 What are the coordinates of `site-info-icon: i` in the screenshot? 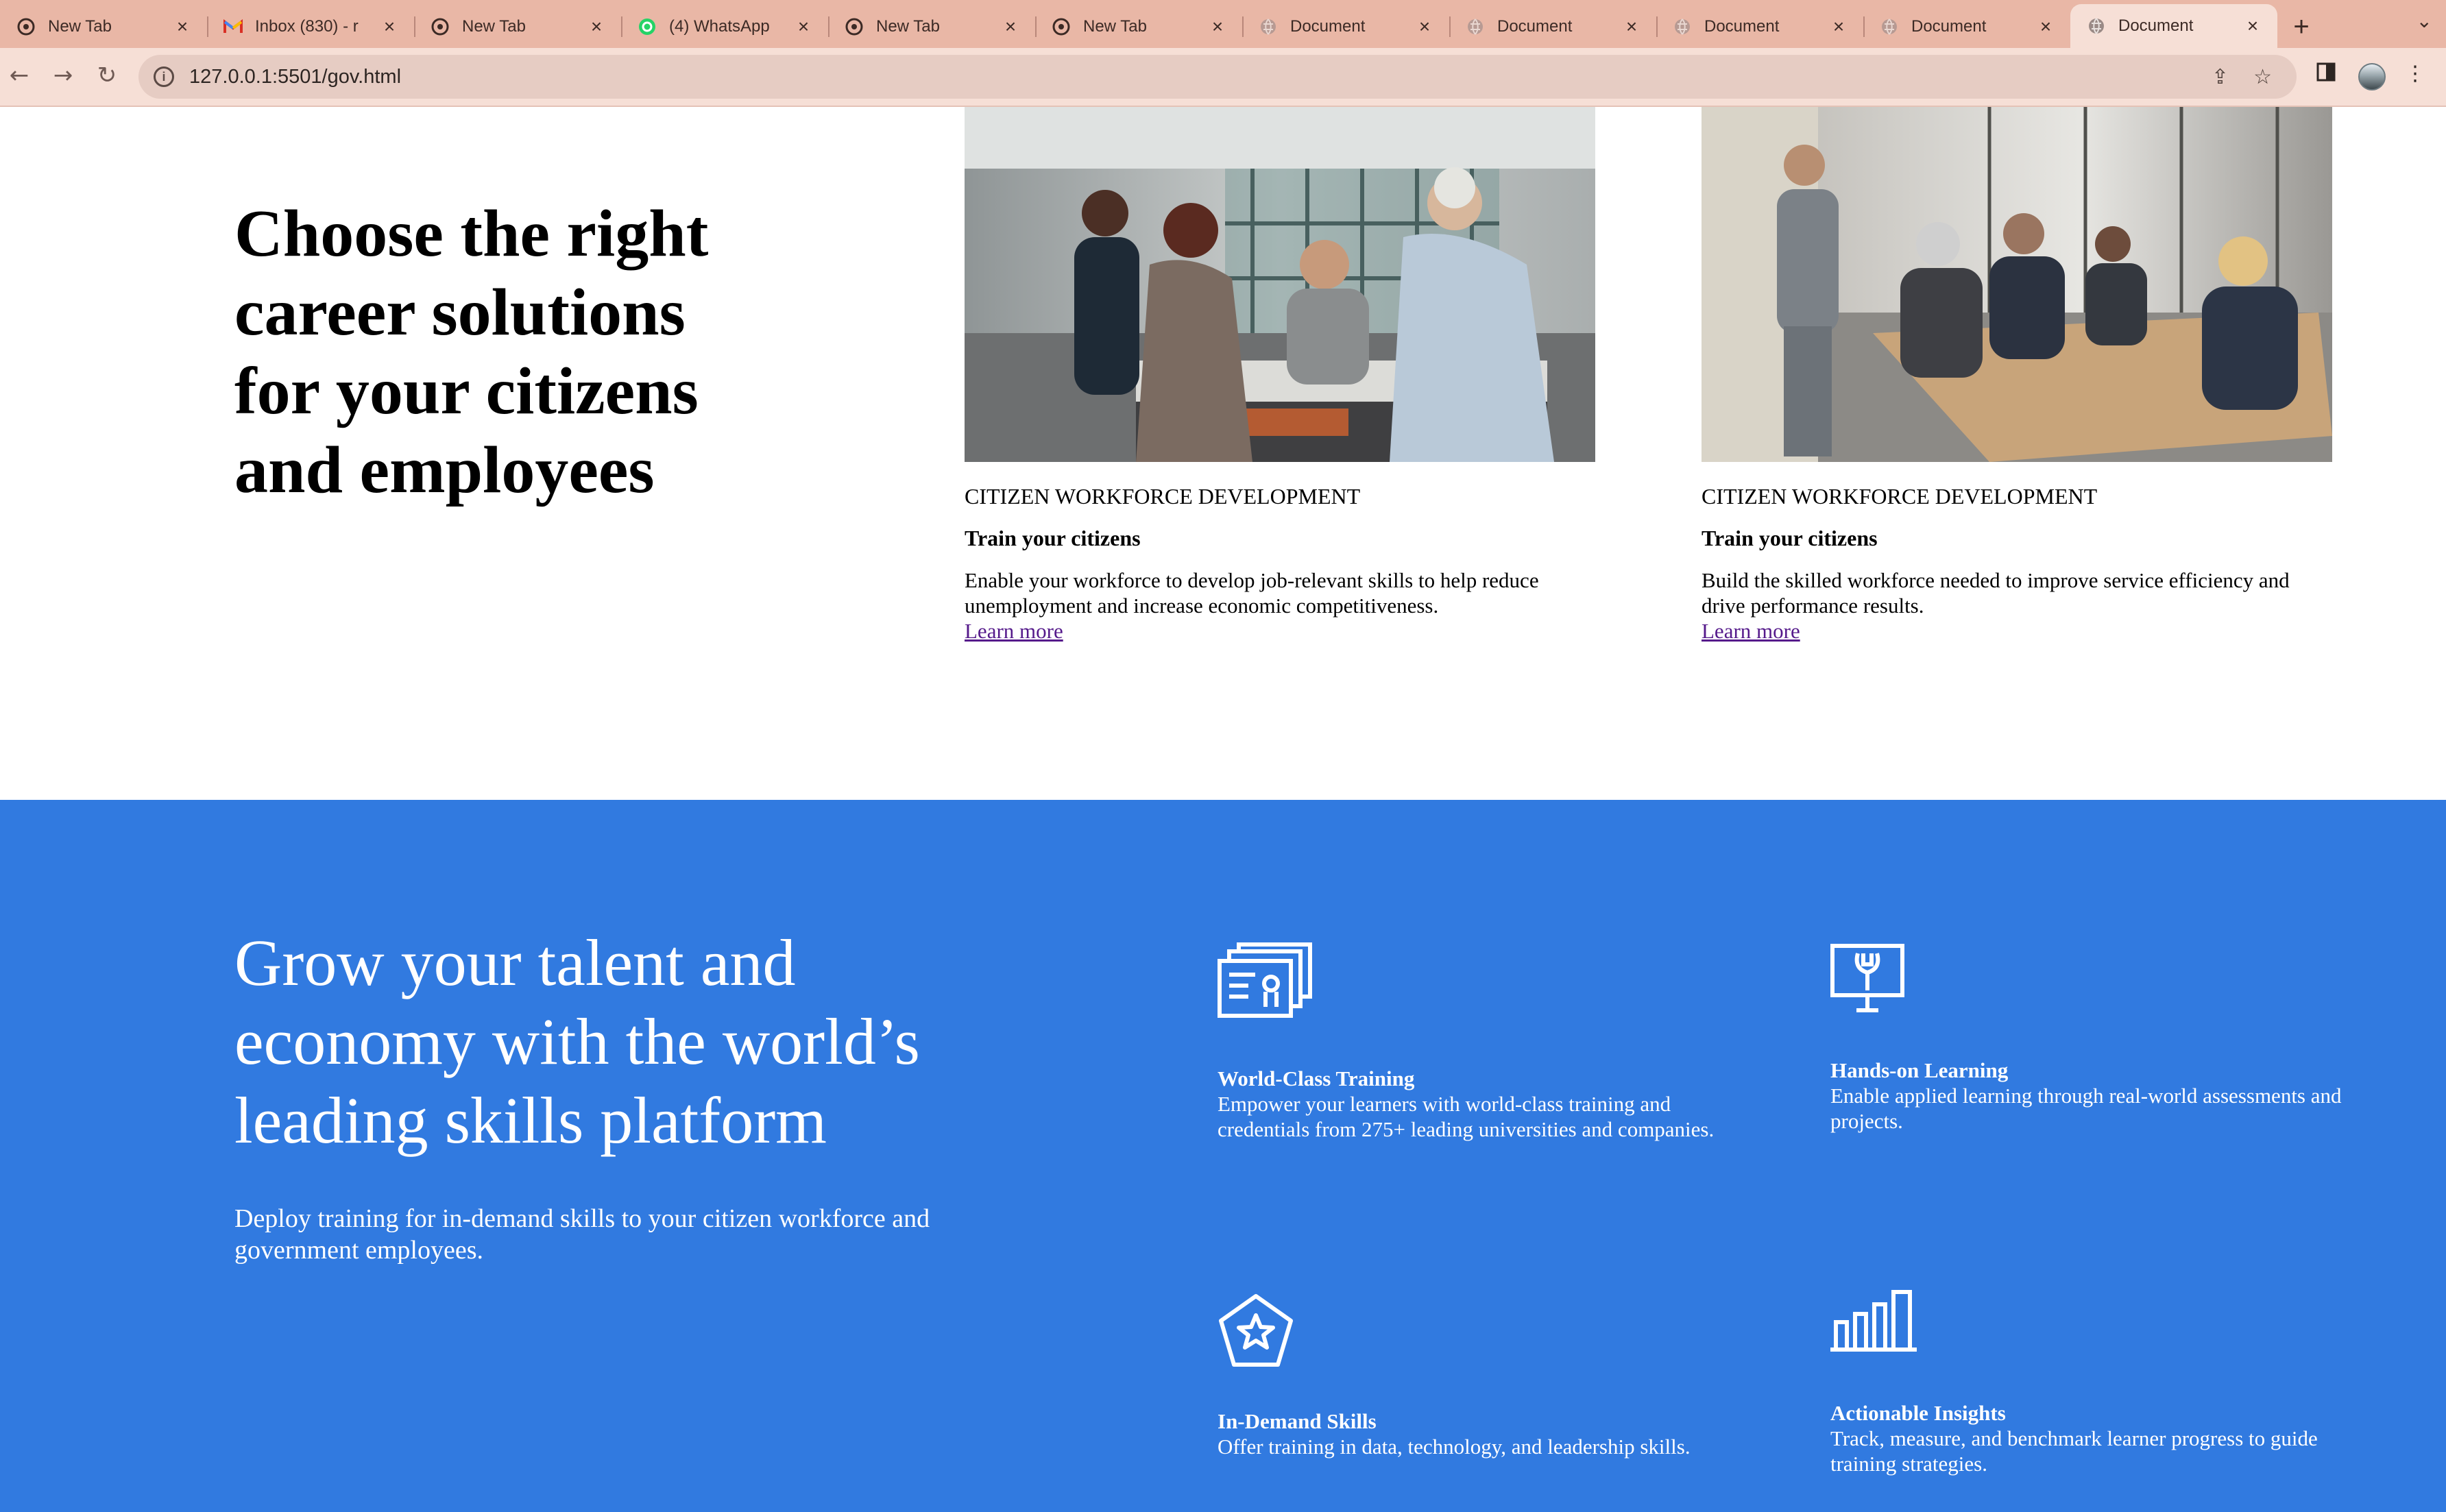 It's located at (164, 76).